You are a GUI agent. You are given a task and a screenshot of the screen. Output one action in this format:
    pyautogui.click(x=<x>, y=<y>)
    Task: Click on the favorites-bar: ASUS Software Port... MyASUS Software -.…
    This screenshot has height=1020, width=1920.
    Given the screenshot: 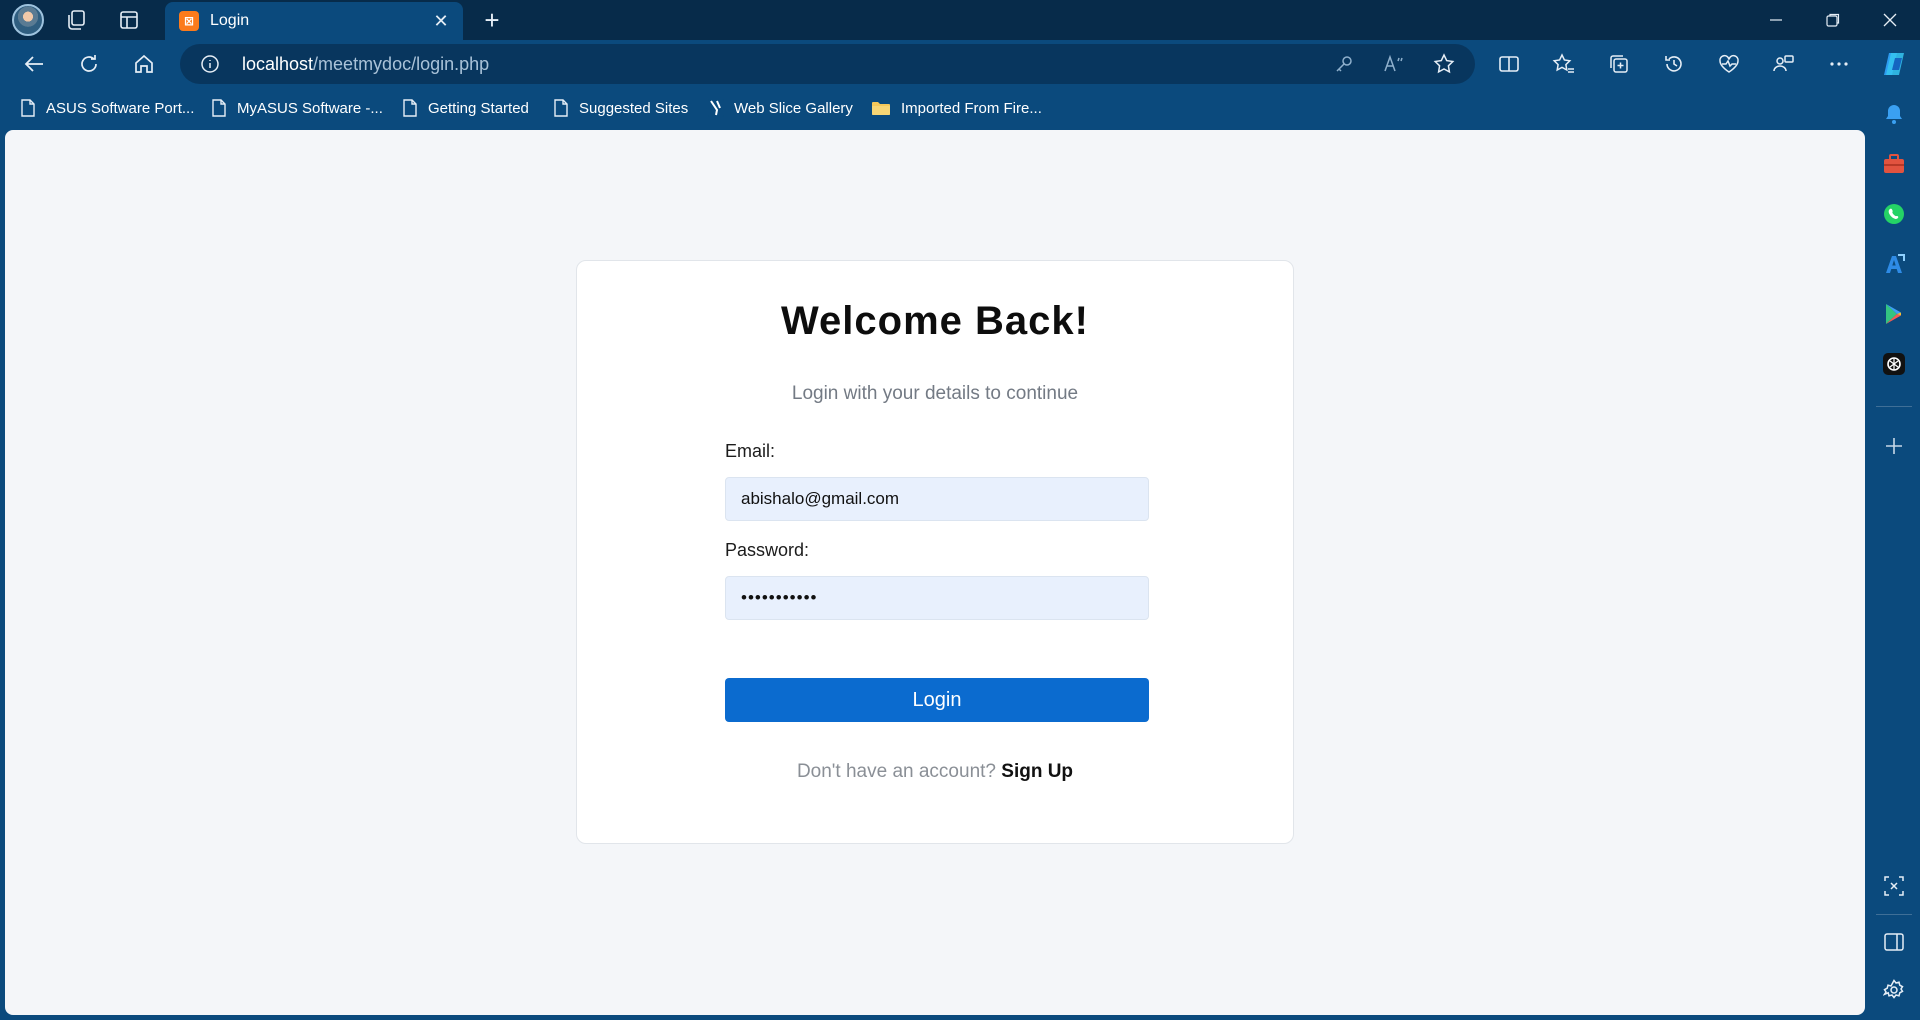 What is the action you would take?
    pyautogui.click(x=935, y=108)
    